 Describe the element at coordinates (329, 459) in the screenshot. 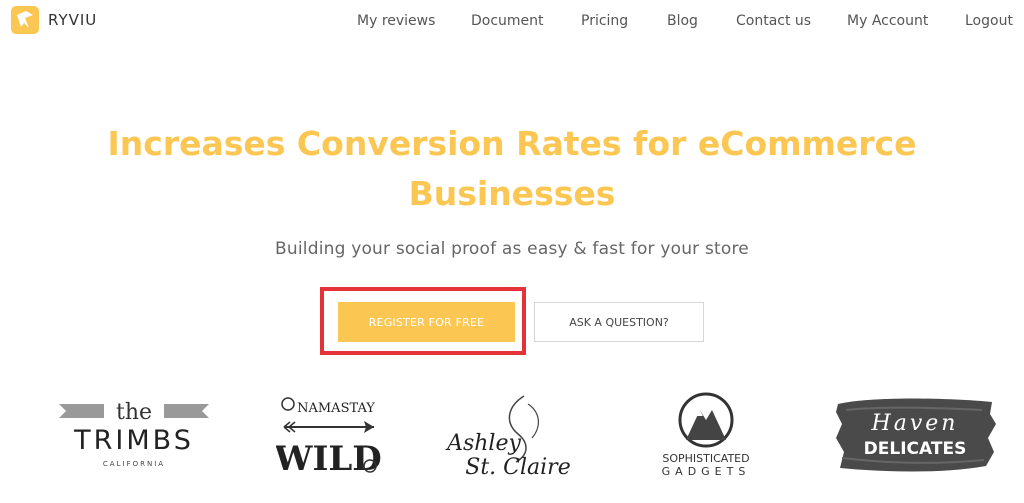

I see `namastay-bottom-text: WILD` at that location.